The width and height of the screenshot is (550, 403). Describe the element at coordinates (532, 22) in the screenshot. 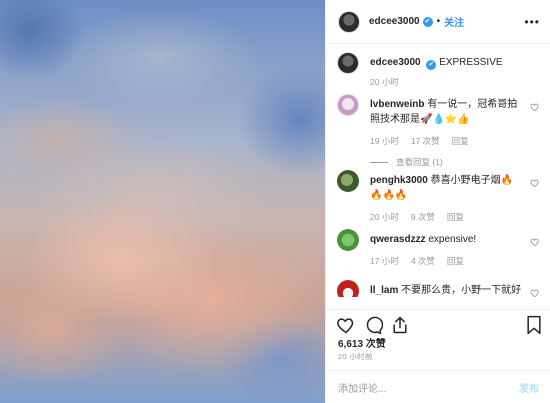

I see `more-horizontal-icon: •••` at that location.